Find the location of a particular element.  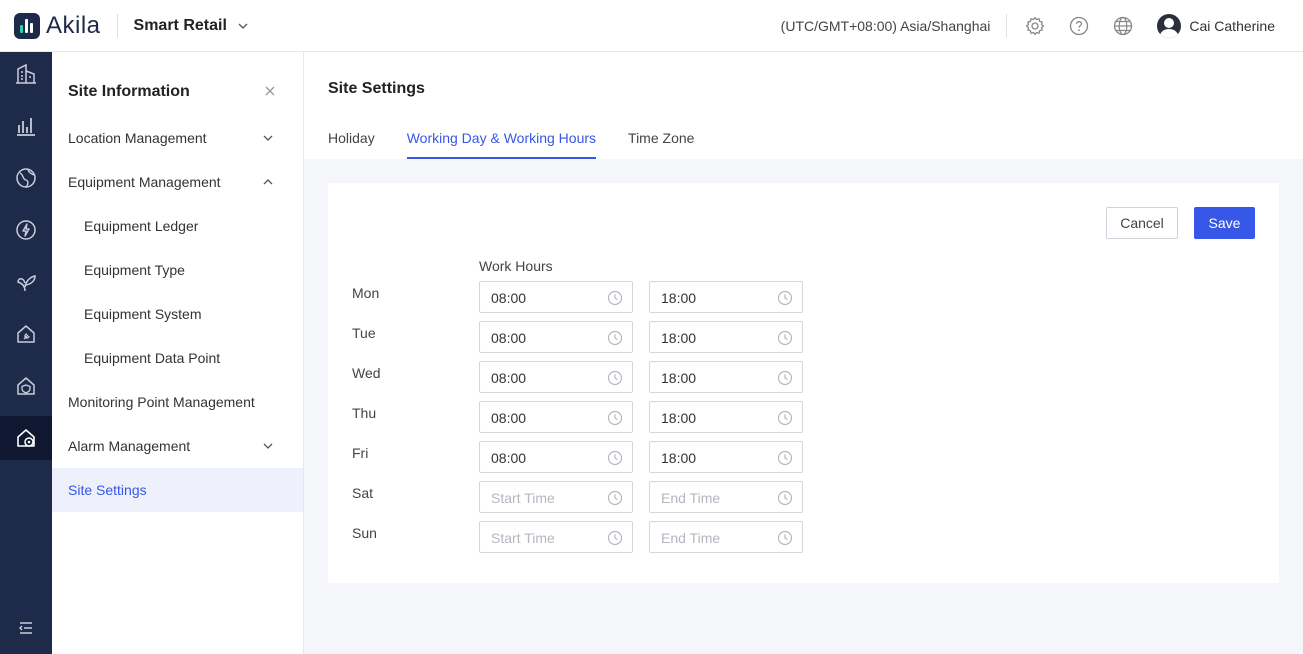

app-logo: Akila is located at coordinates (57, 26).